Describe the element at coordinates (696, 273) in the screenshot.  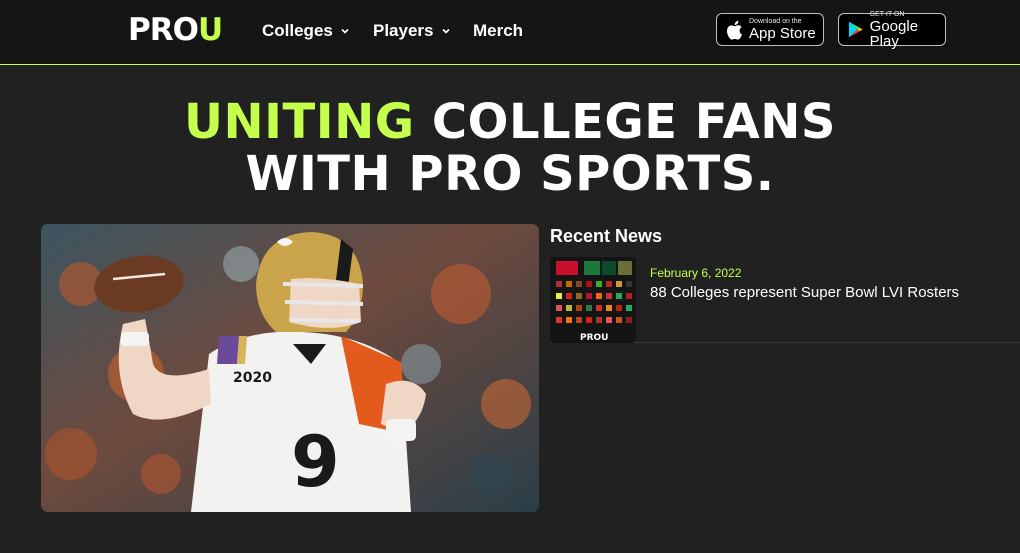
I see `news-date: February 6, 2022` at that location.